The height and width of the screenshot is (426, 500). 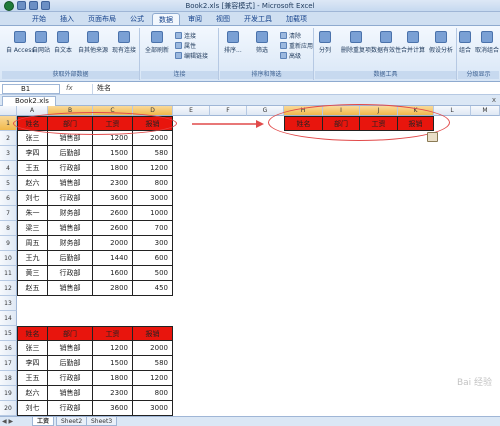 What do you see at coordinates (32, 393) in the screenshot?
I see `table-cell: 赵六` at bounding box center [32, 393].